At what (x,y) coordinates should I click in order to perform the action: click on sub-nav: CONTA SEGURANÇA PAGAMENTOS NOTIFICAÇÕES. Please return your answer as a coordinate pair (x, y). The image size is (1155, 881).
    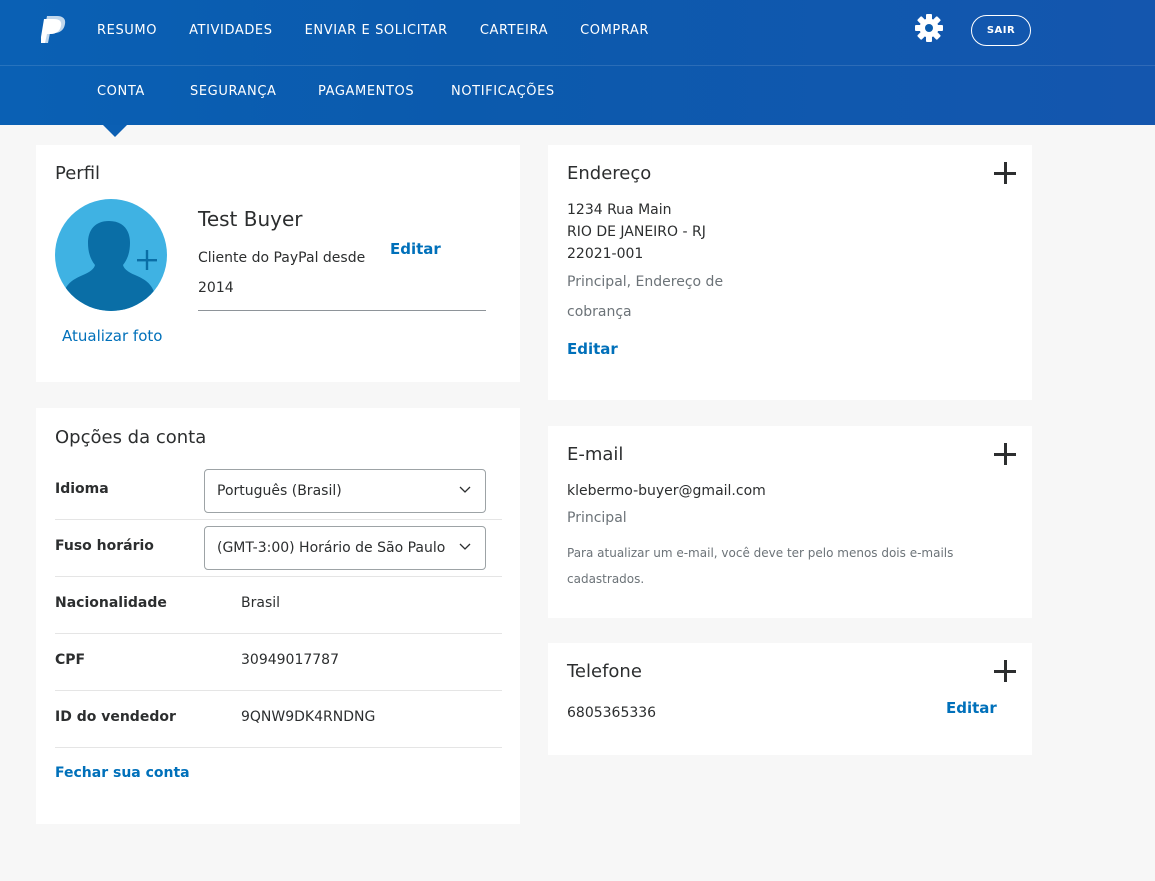
    Looking at the image, I should click on (377, 93).